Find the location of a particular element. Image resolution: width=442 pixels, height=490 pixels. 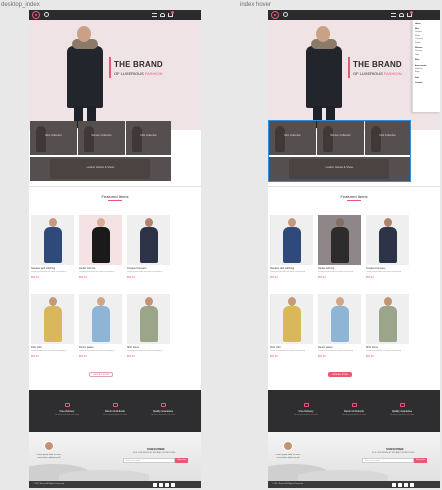

menu-item: Home is located at coordinates (426, 23).